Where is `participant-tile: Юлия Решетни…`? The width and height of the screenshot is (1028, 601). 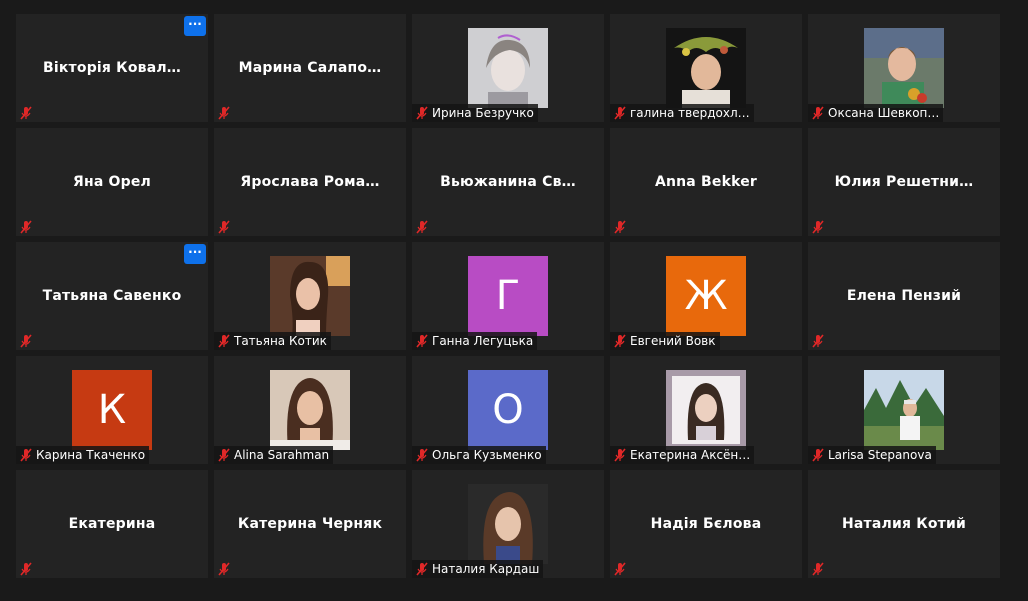 participant-tile: Юлия Решетни… is located at coordinates (904, 182).